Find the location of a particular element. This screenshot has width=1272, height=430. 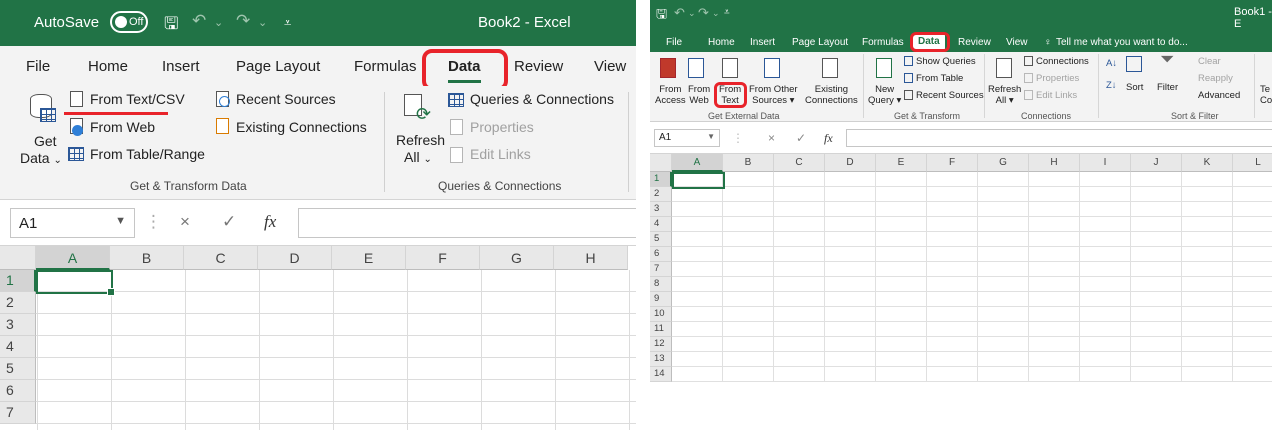

customize-qat-icon: ⩡ is located at coordinates (727, 12).